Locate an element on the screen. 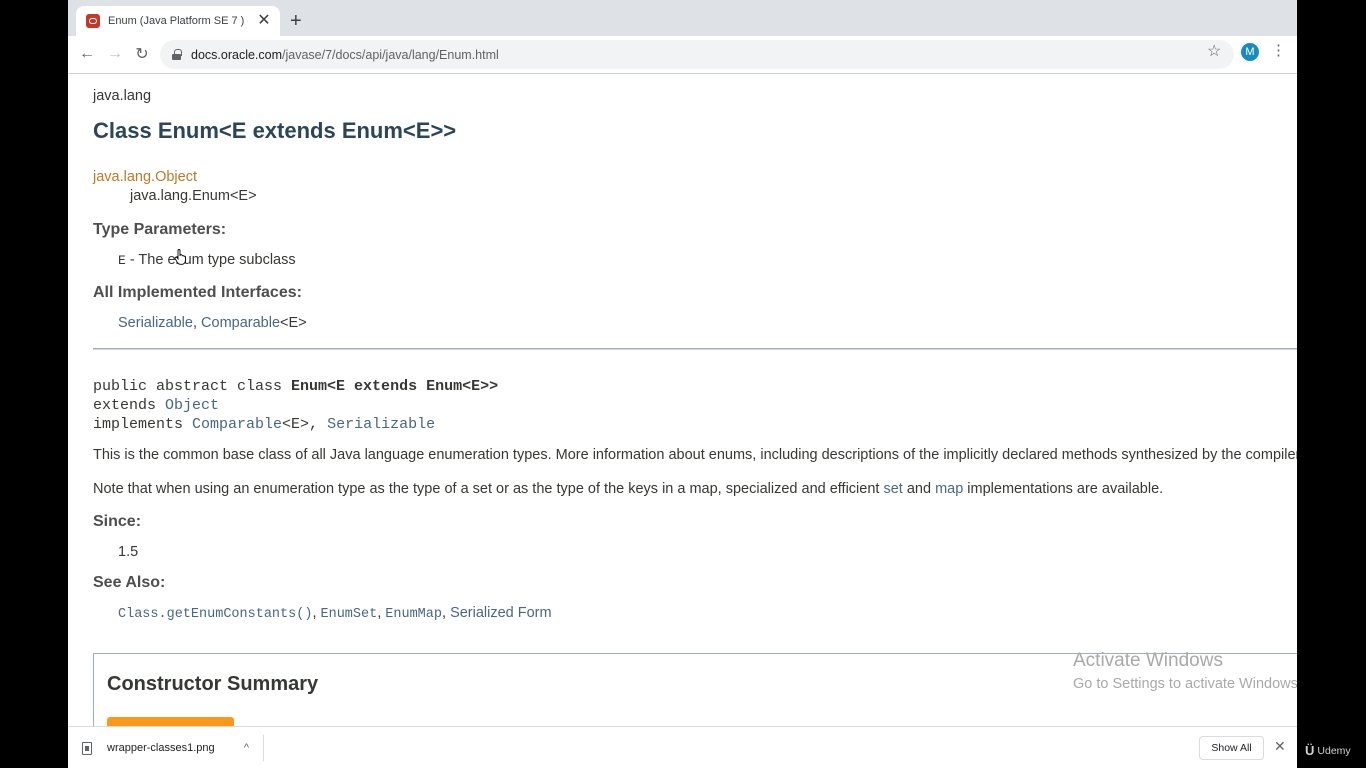  inheritance-child: java.lang.Enum<E> is located at coordinates (193, 196).